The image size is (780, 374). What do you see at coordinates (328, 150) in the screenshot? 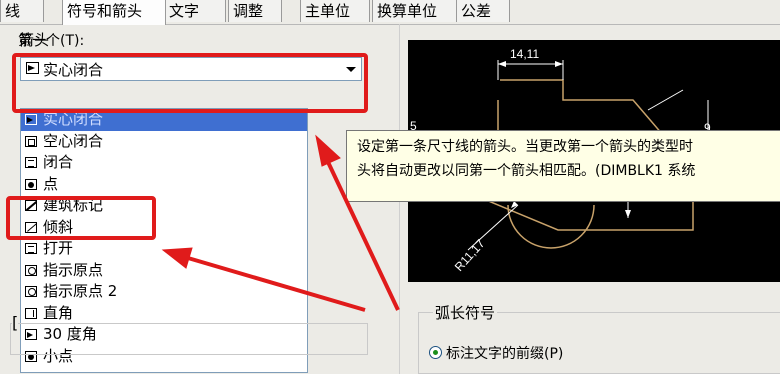
I see `red-arrow-up-icon` at bounding box center [328, 150].